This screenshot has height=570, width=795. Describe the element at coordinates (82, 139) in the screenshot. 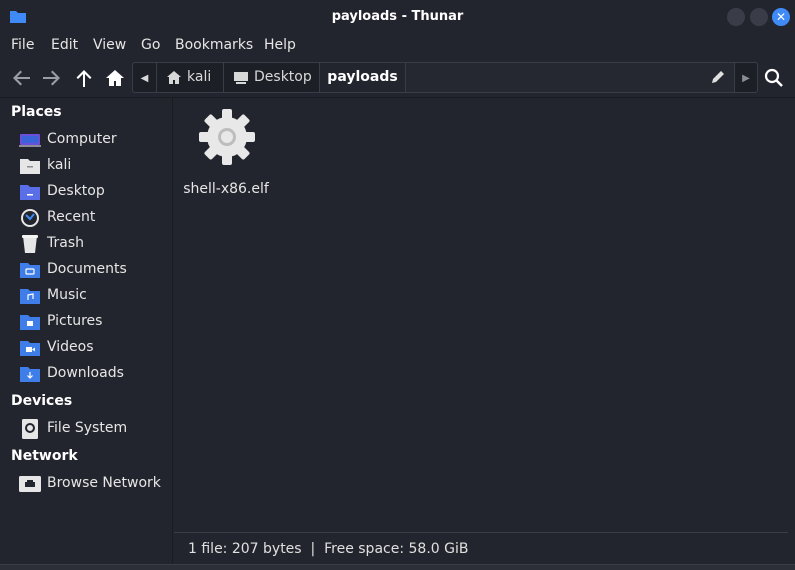

I see `sidebar-item-label: Computer` at that location.